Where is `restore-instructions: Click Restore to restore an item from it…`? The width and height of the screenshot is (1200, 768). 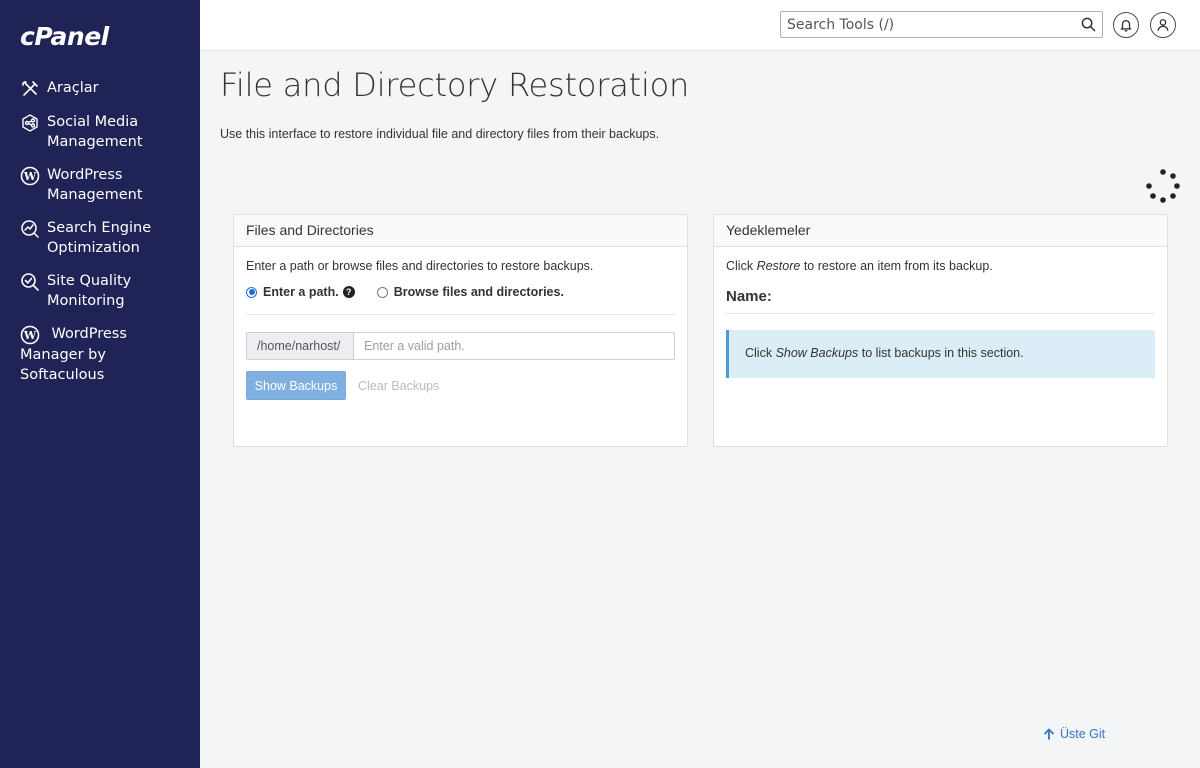
restore-instructions: Click Restore to restore an item from it… is located at coordinates (940, 266).